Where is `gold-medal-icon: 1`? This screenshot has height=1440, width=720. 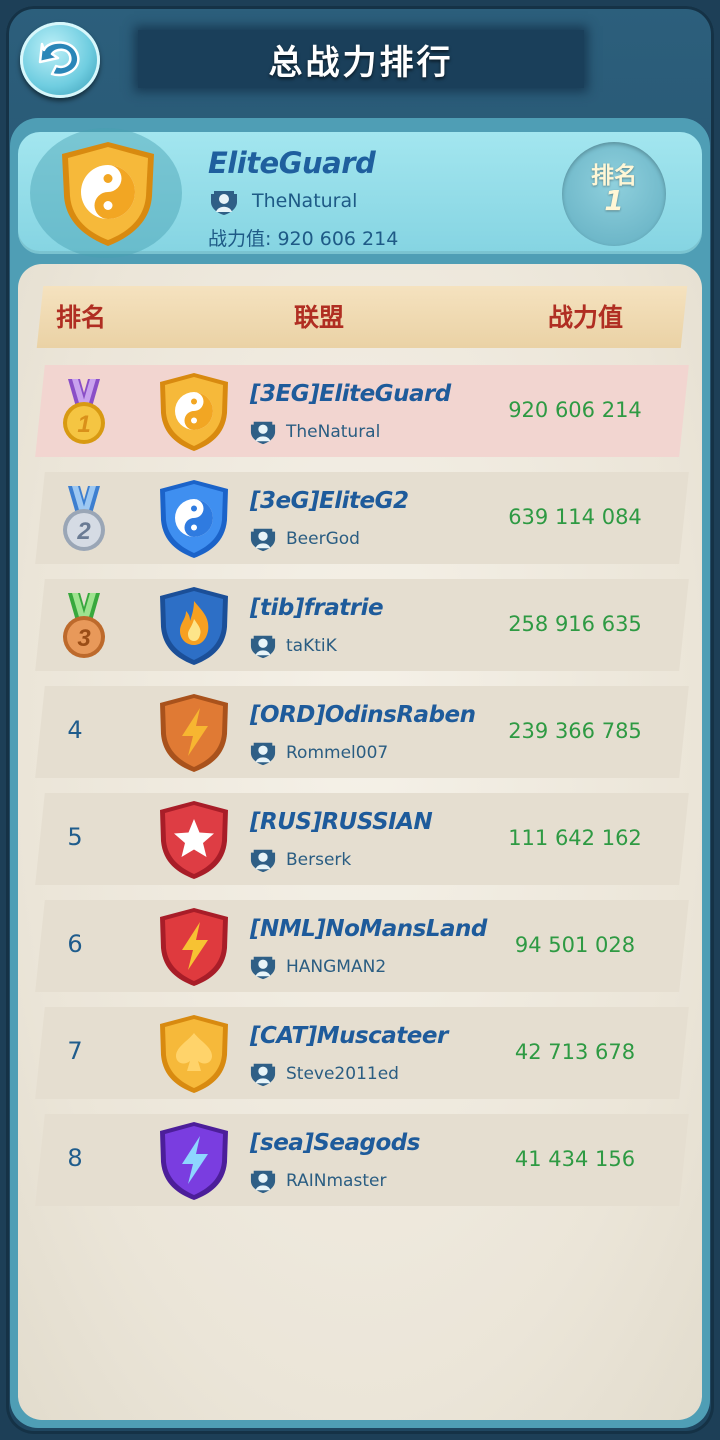
gold-medal-icon: 1 is located at coordinates (84, 415).